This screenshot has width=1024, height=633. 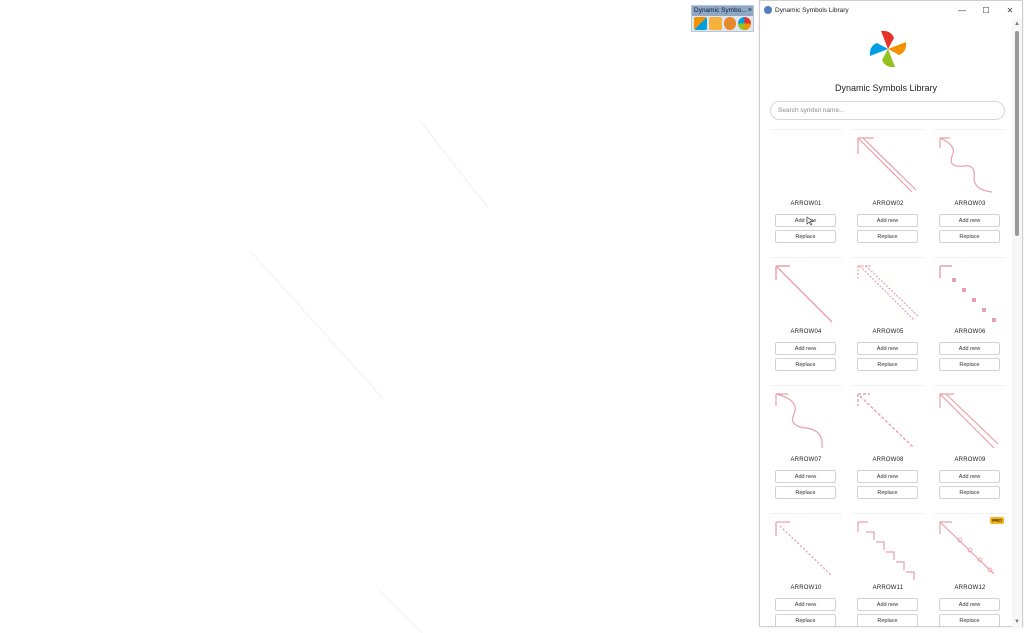 What do you see at coordinates (997, 520) in the screenshot?
I see `pro-badge: PRO` at bounding box center [997, 520].